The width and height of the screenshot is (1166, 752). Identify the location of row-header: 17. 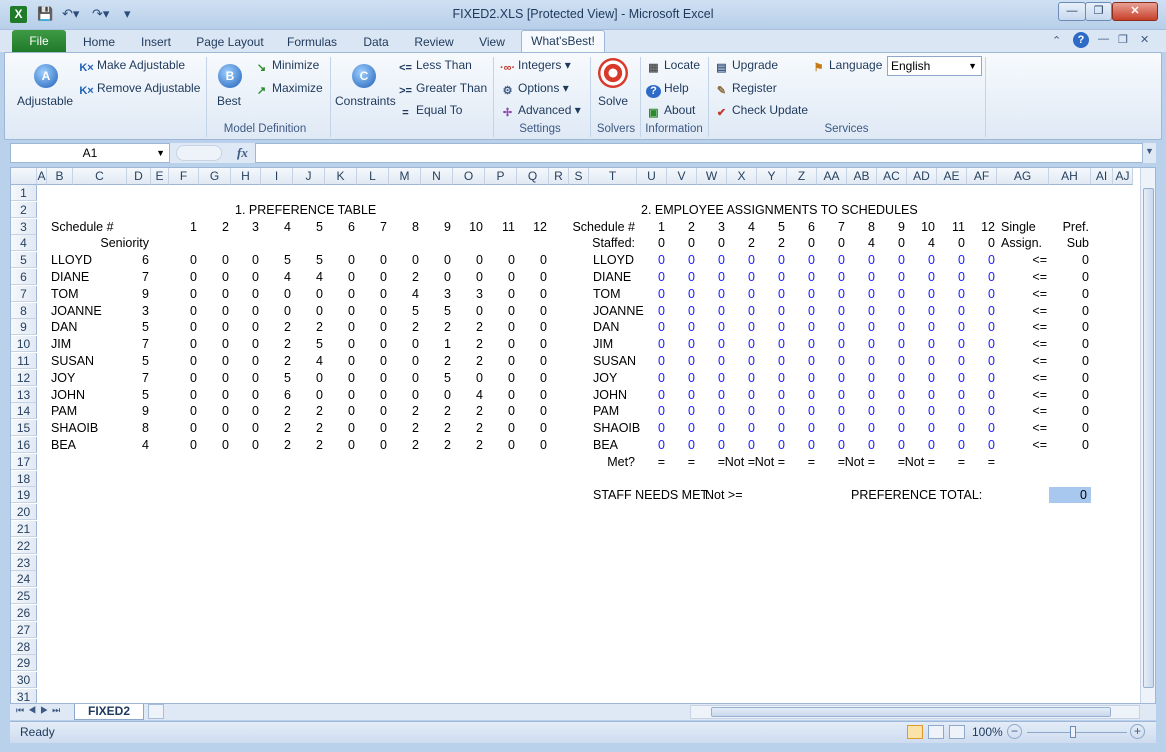
(24, 461).